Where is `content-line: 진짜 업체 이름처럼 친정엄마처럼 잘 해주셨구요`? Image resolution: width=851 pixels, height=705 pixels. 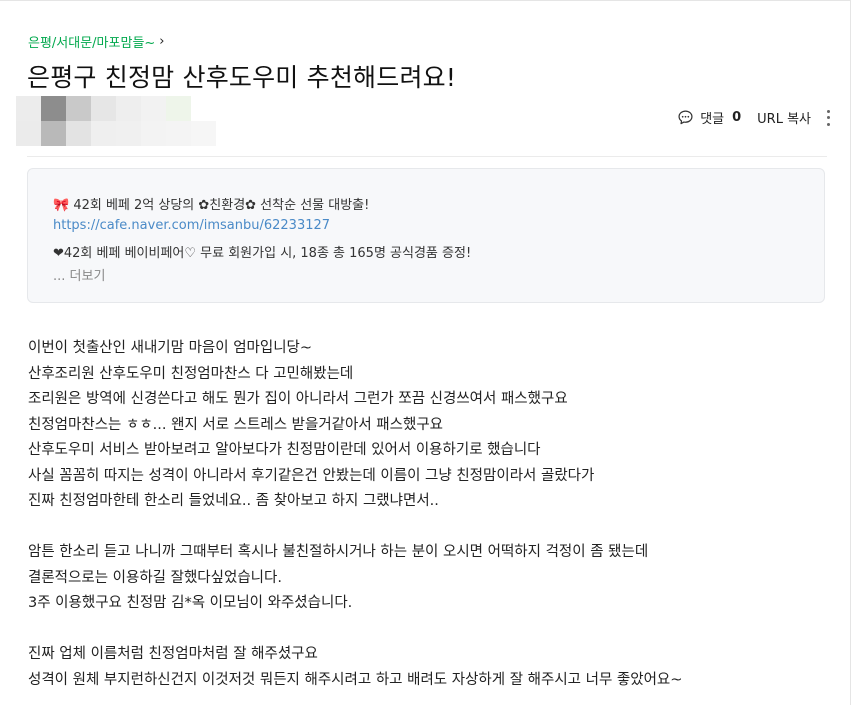 content-line: 진짜 업체 이름처럼 친정엄마처럼 잘 해주셨구요 is located at coordinates (173, 654).